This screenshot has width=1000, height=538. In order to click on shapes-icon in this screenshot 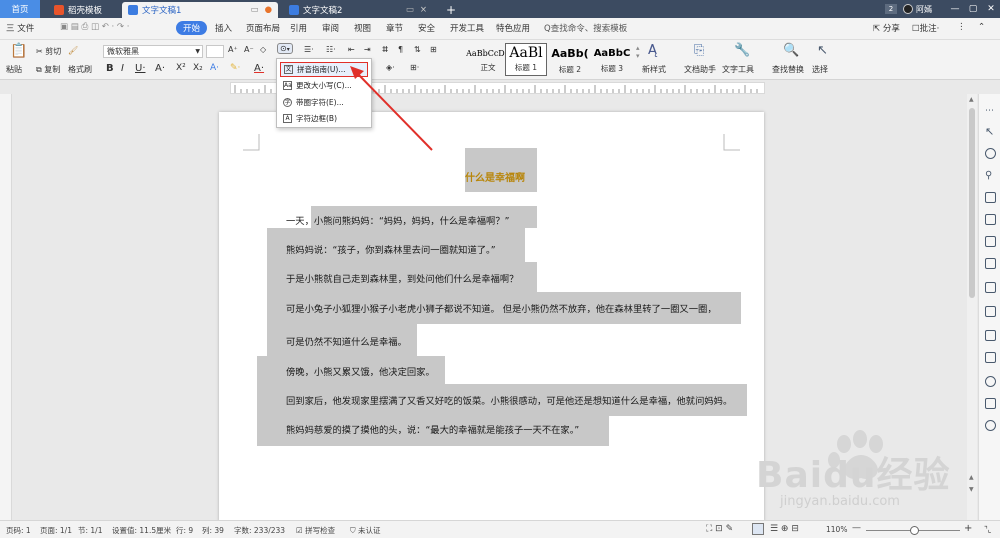, I will do `click(990, 153)`.